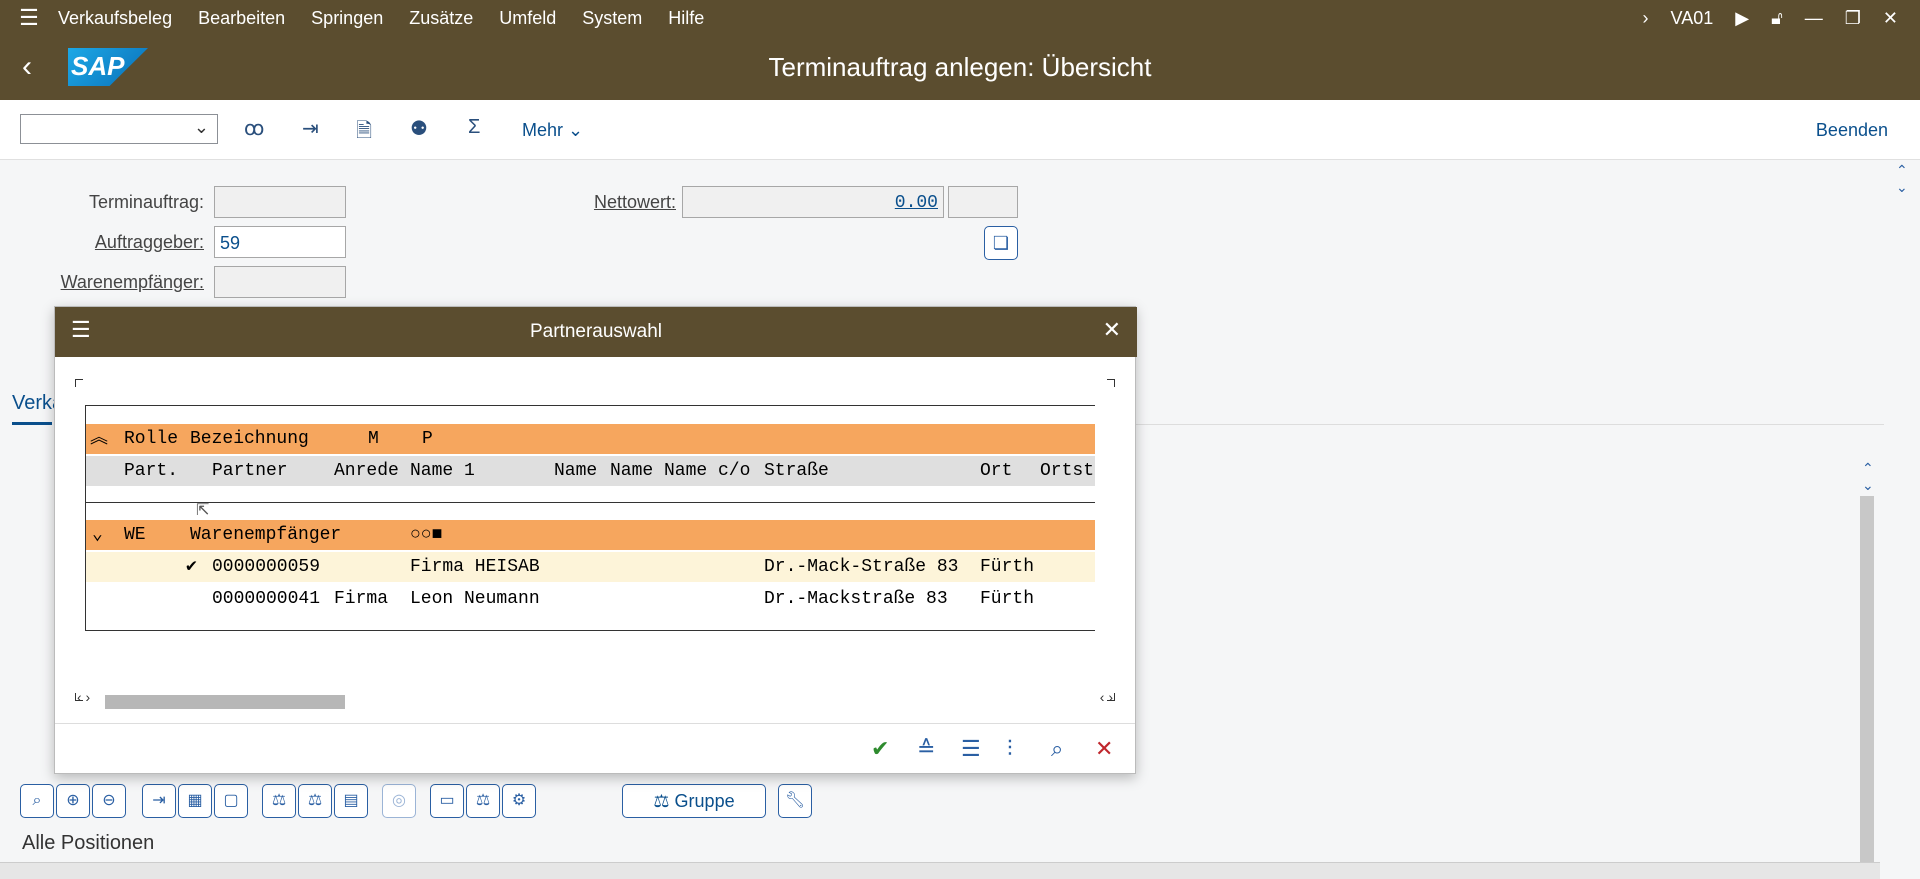 This screenshot has width=1920, height=879. I want to click on add-icon: ⊕, so click(73, 801).